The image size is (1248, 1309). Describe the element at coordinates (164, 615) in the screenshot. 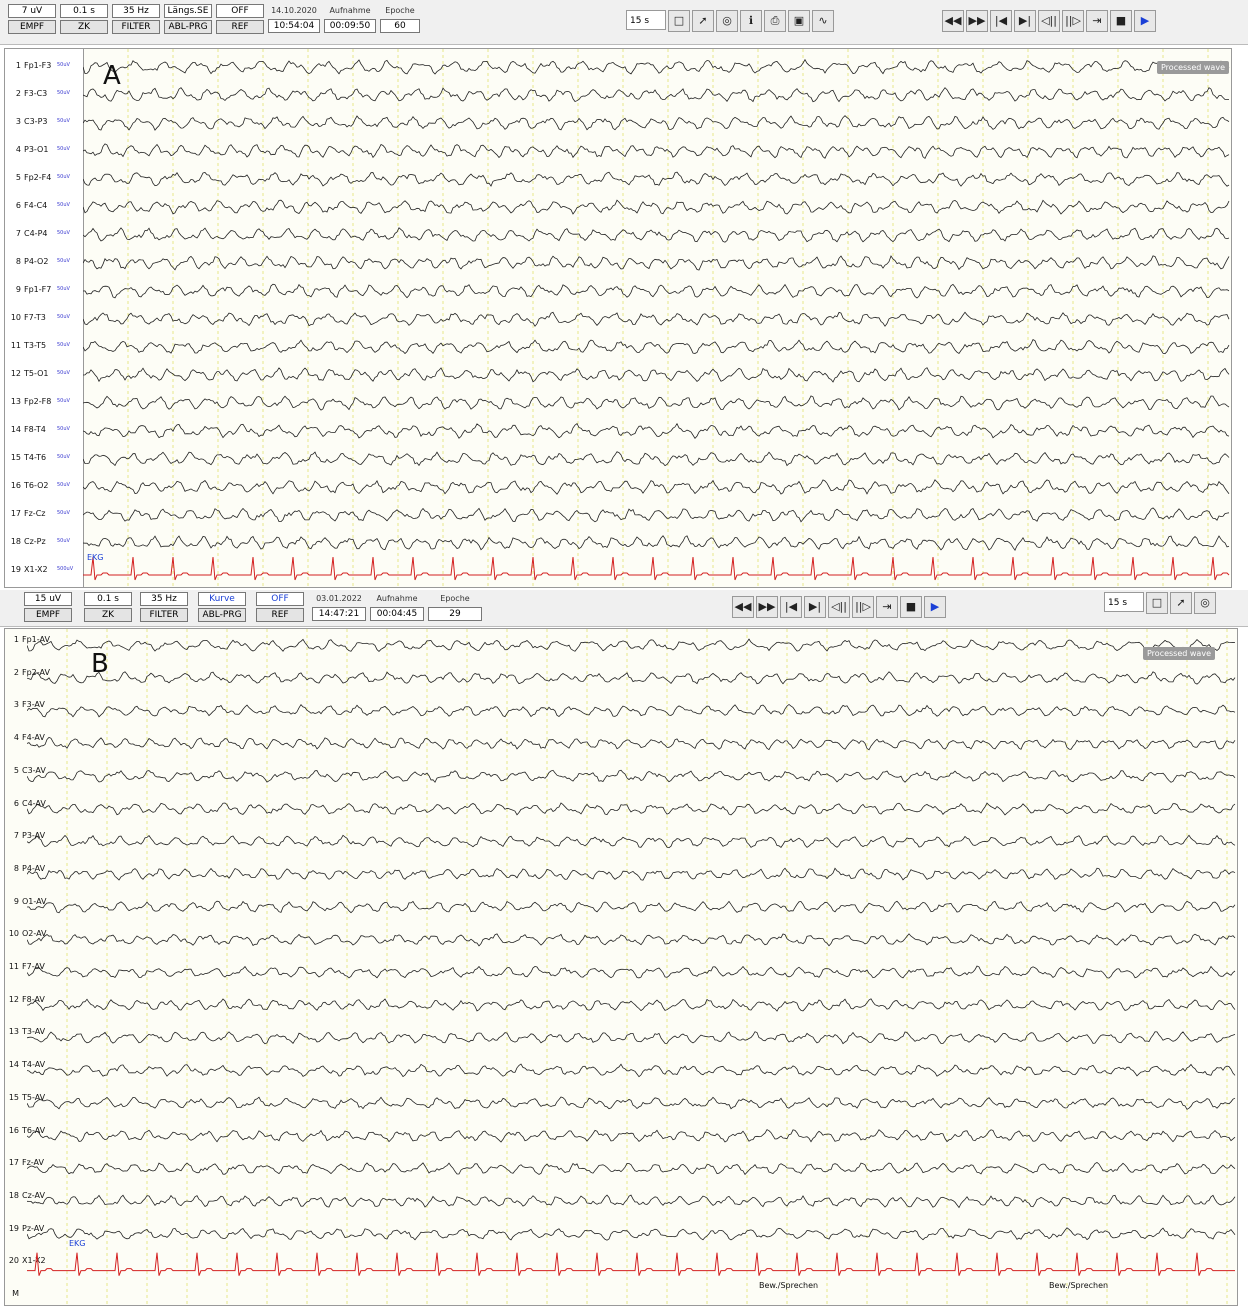

I see `filter-label-b: FILTER` at that location.